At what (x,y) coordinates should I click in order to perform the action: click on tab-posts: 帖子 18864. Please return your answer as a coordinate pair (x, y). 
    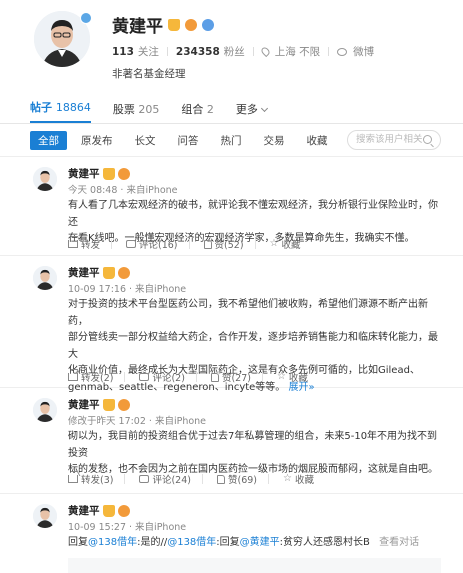
    Looking at the image, I should click on (60, 111).